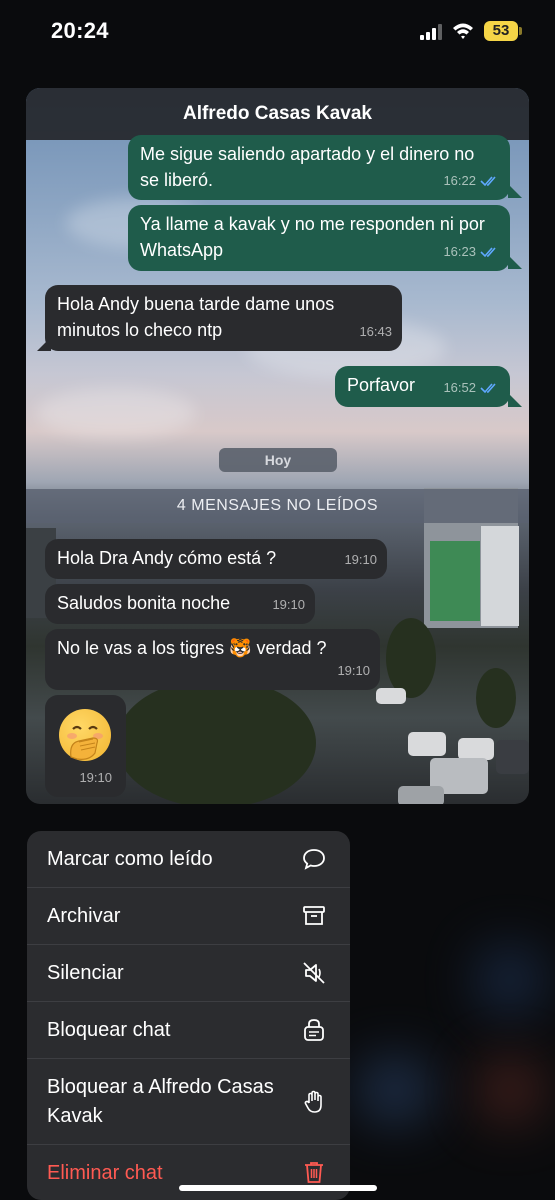 The height and width of the screenshot is (1200, 555). I want to click on trash-icon, so click(314, 1172).